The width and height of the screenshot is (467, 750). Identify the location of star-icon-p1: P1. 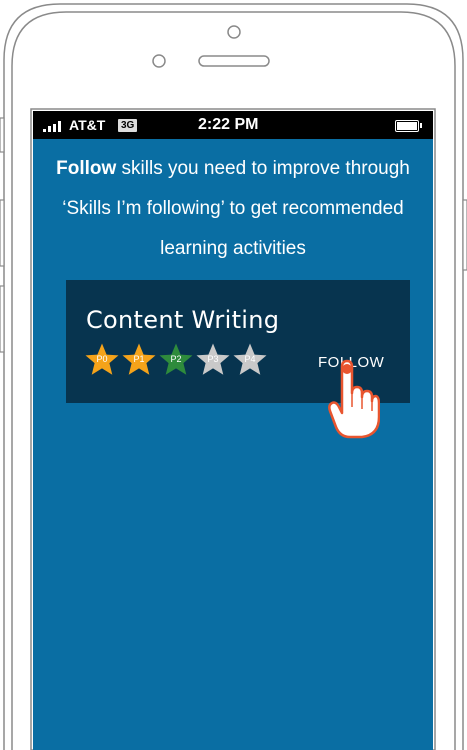
(139, 360).